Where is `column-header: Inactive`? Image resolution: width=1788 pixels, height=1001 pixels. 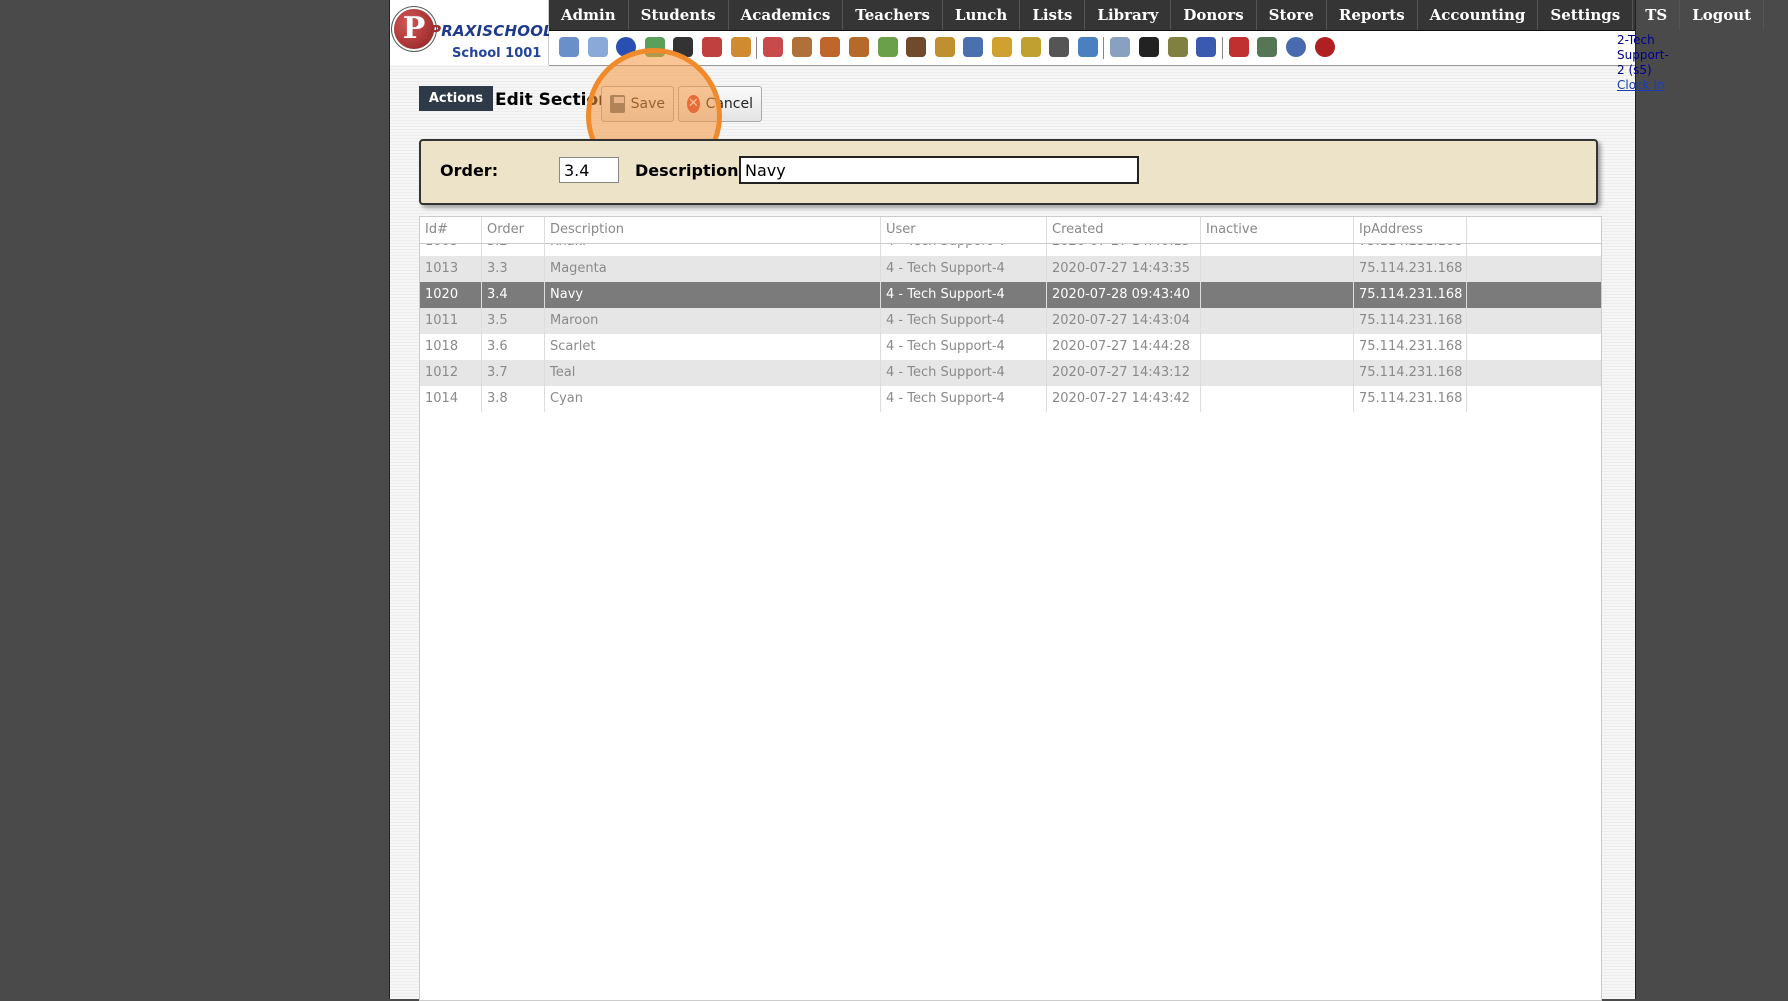
column-header: Inactive is located at coordinates (1277, 230).